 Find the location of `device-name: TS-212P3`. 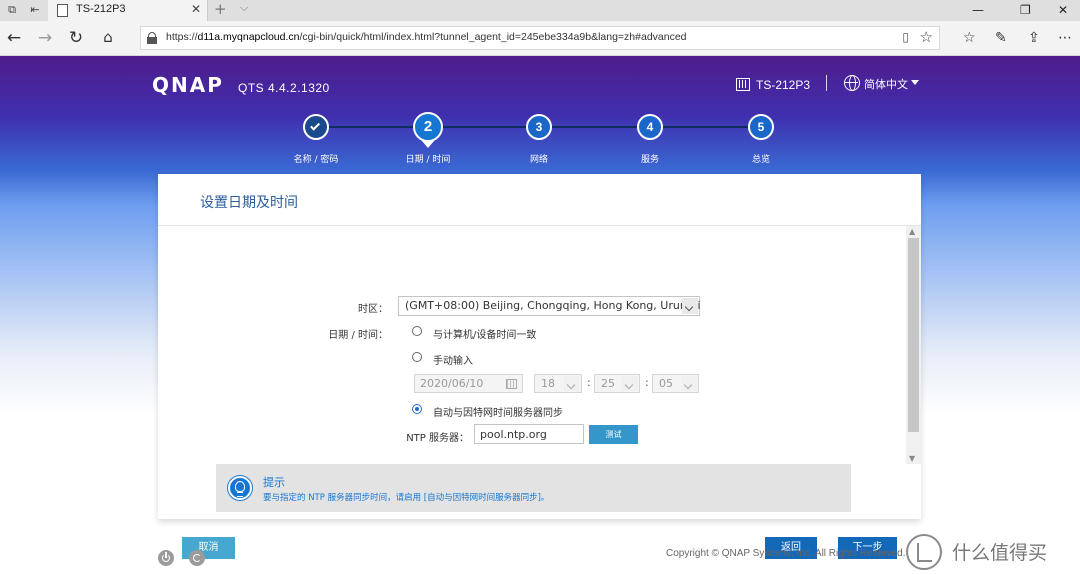

device-name: TS-212P3 is located at coordinates (783, 85).